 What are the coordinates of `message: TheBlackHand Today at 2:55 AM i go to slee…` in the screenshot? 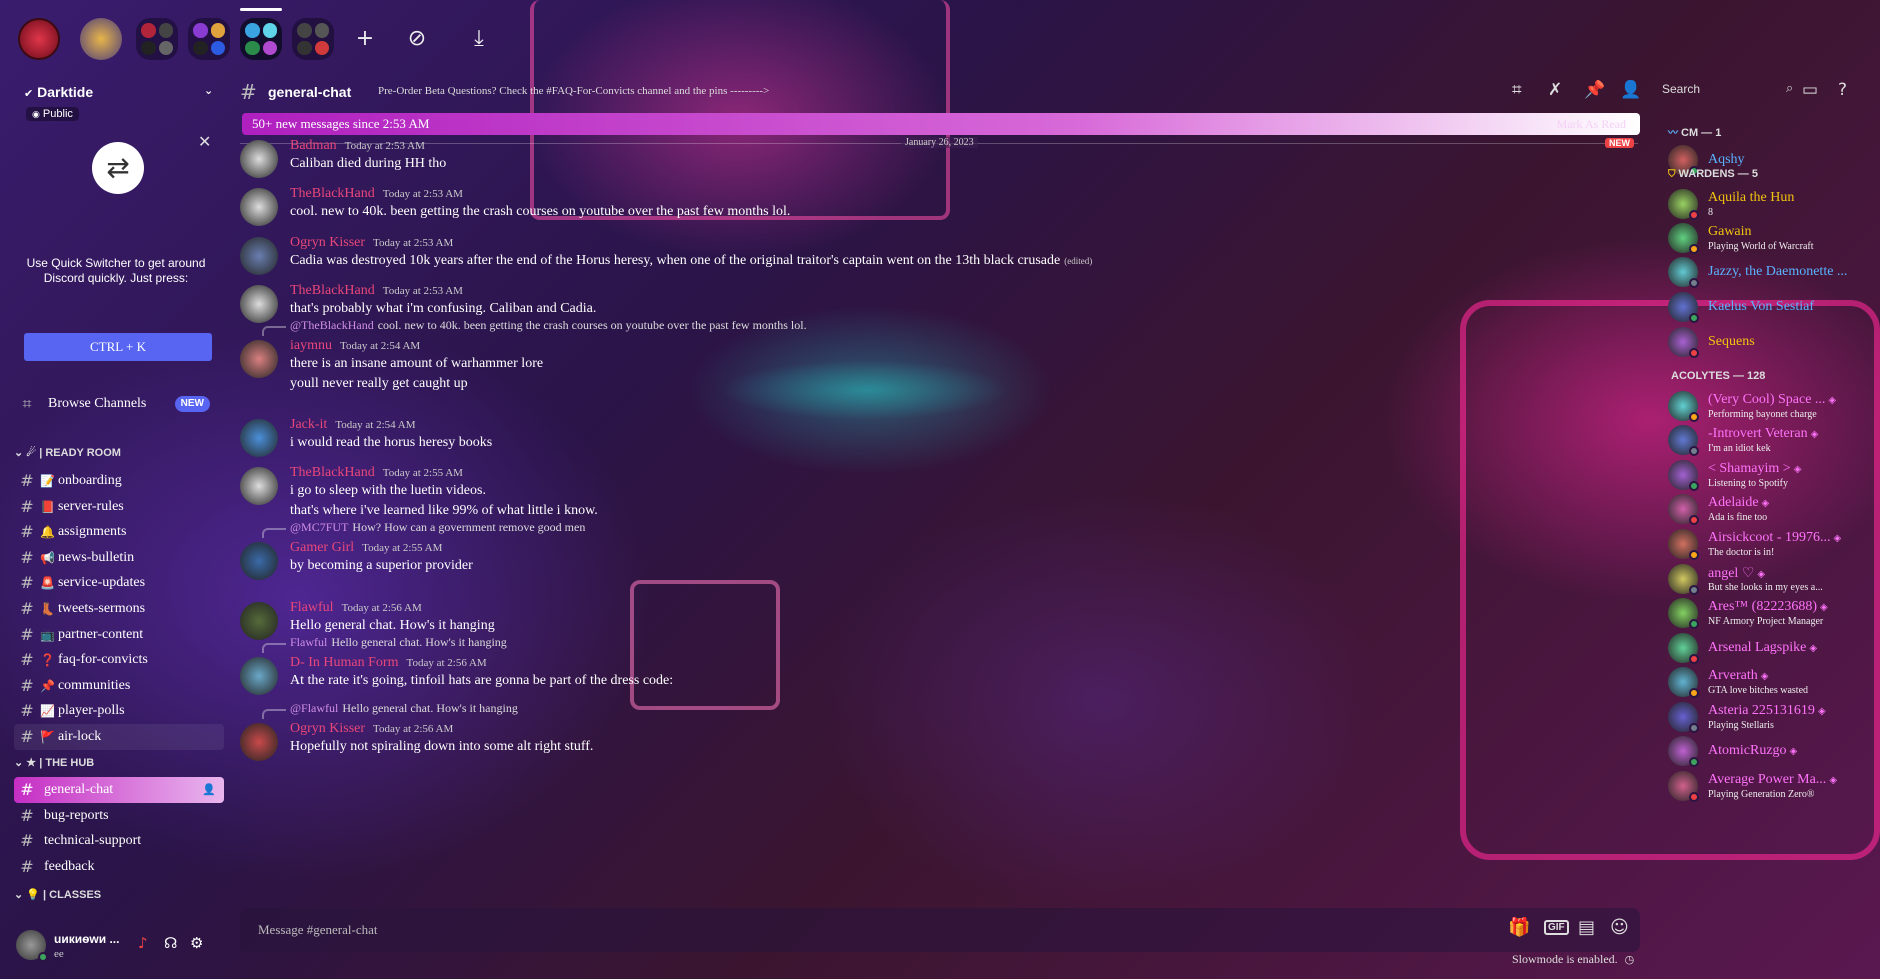 It's located at (940, 495).